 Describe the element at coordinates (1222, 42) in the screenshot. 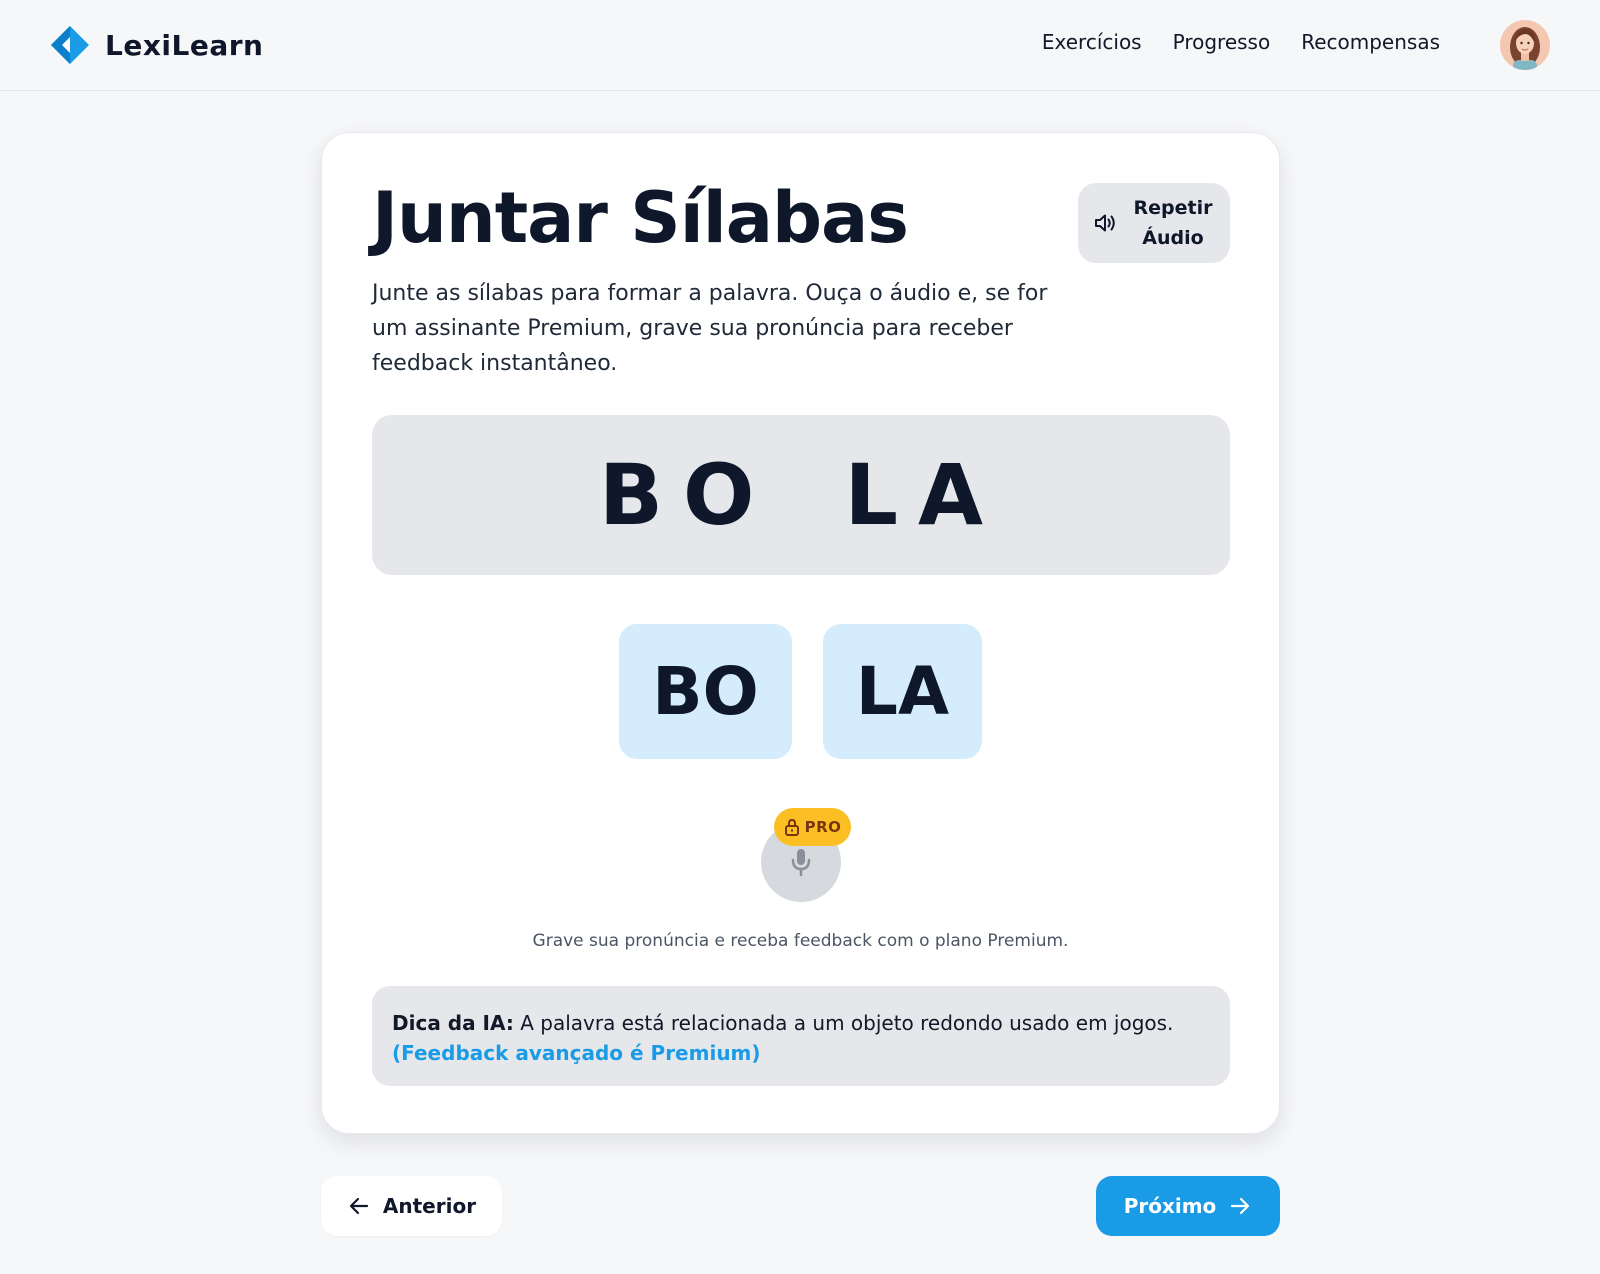

I see `nav-link-progresso: Progresso` at that location.